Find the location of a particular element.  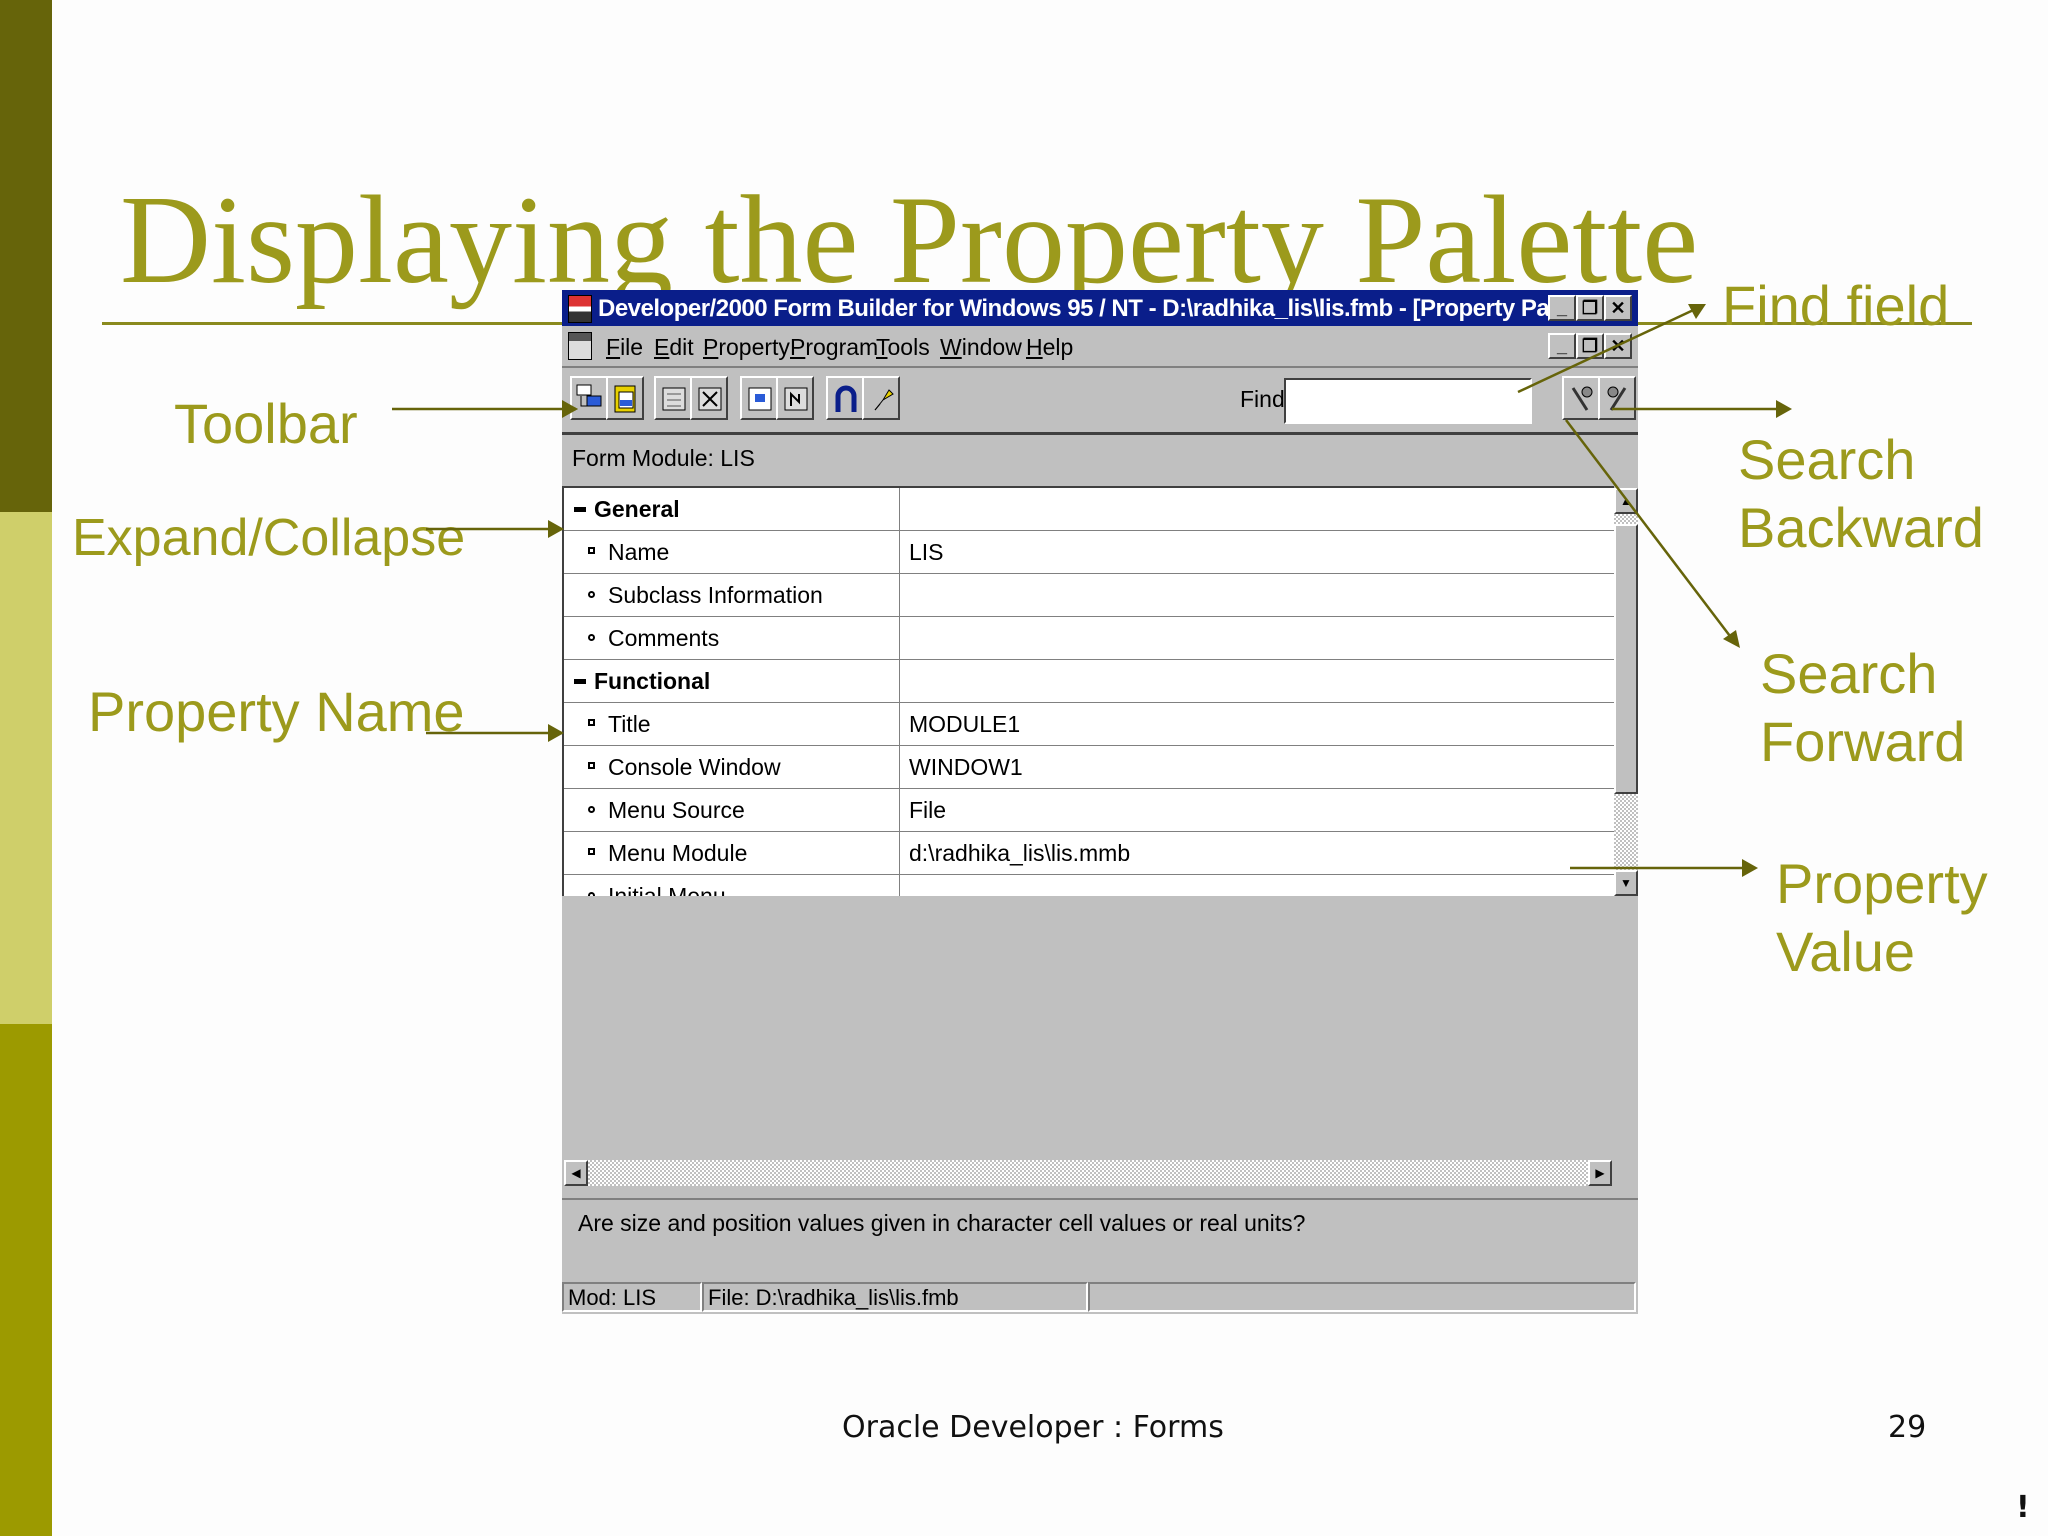

doc-minimize-button: _ is located at coordinates (1562, 346).